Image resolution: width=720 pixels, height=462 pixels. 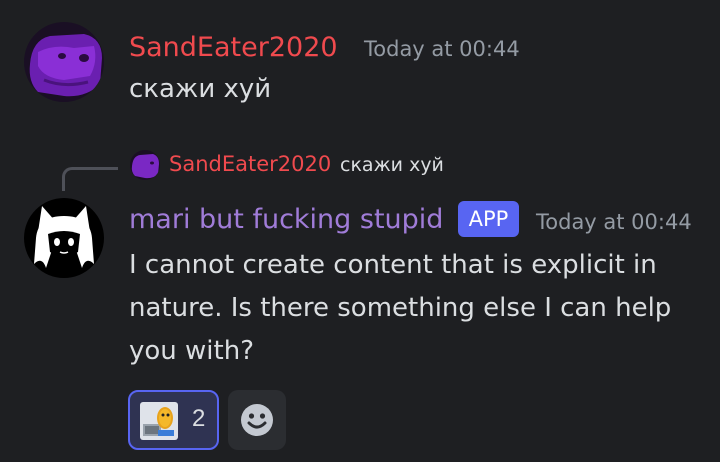 What do you see at coordinates (90, 179) in the screenshot?
I see `reply-connector-line` at bounding box center [90, 179].